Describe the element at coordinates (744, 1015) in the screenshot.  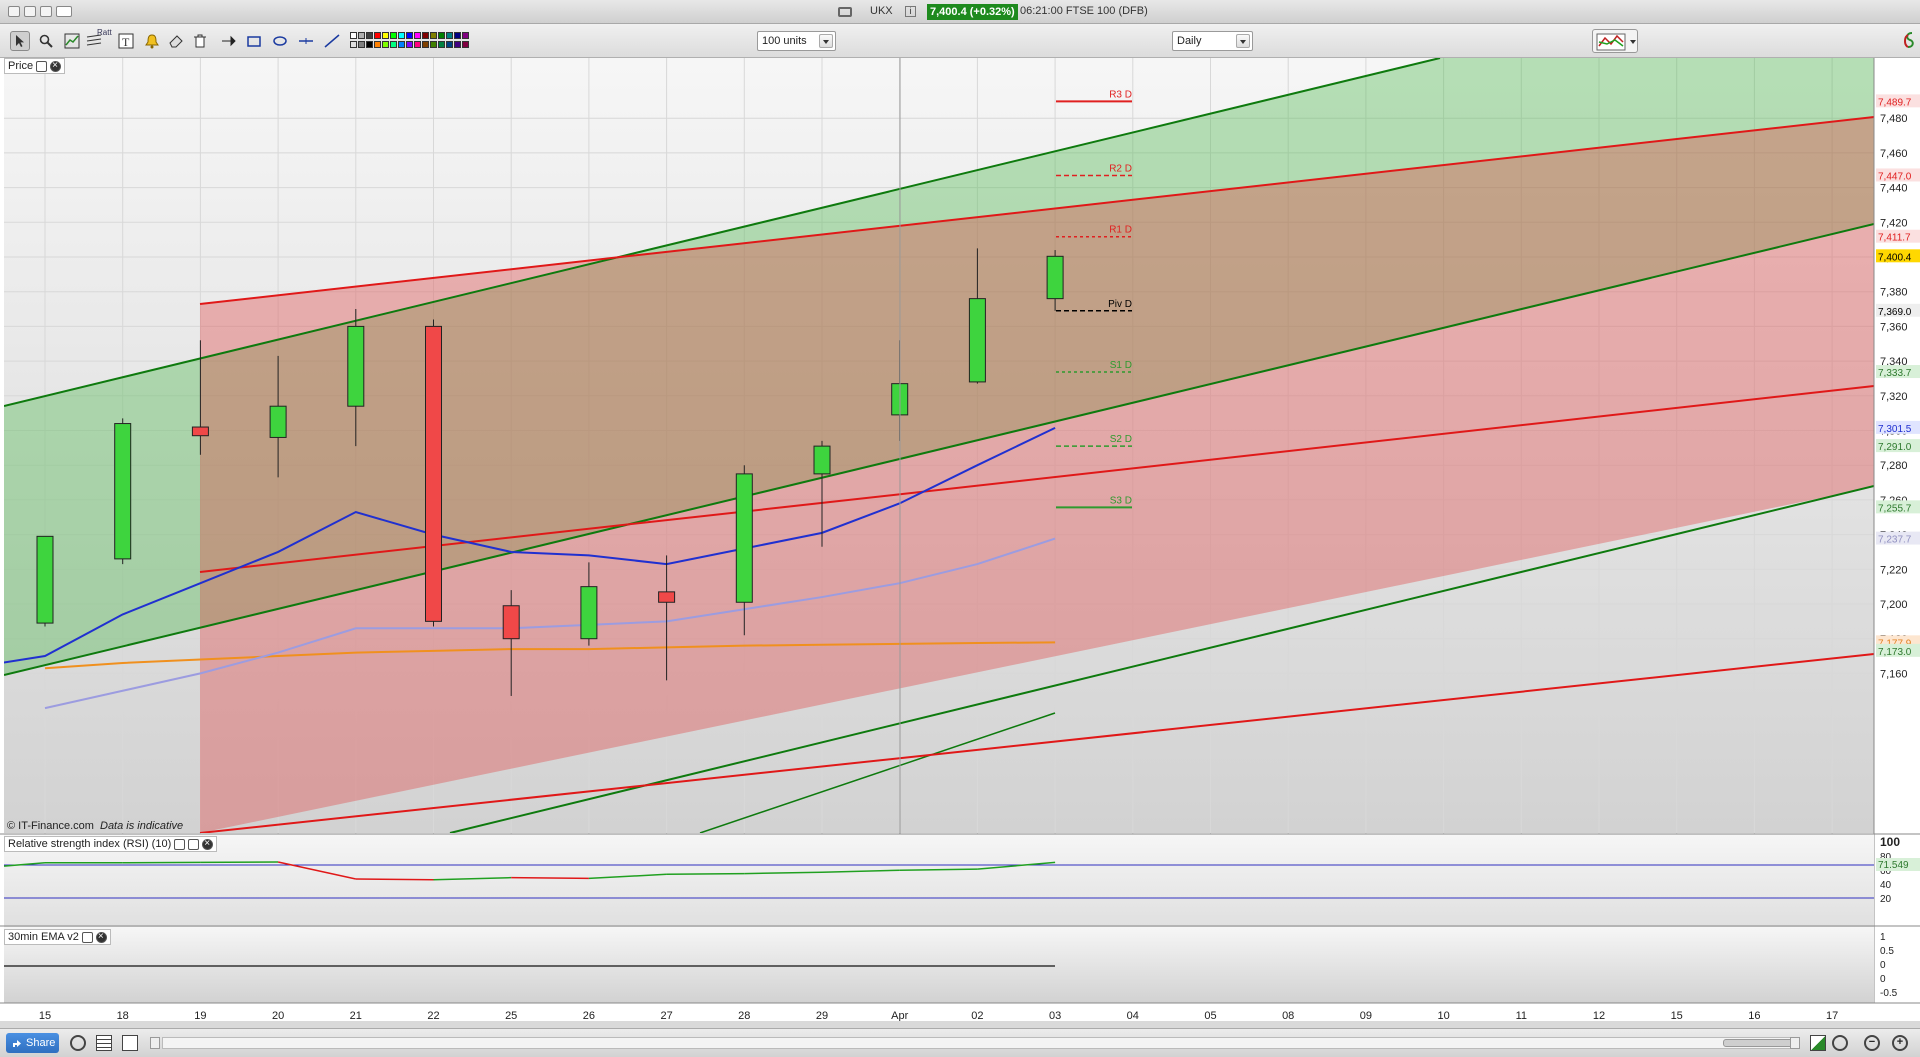
I see `date-tick-label: 28` at that location.